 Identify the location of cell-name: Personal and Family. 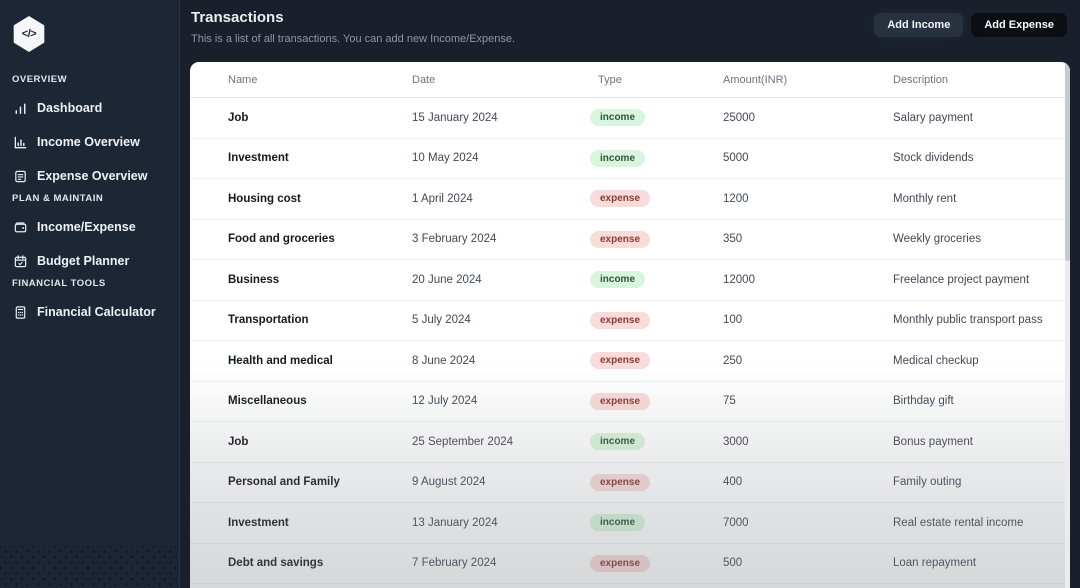
(284, 482).